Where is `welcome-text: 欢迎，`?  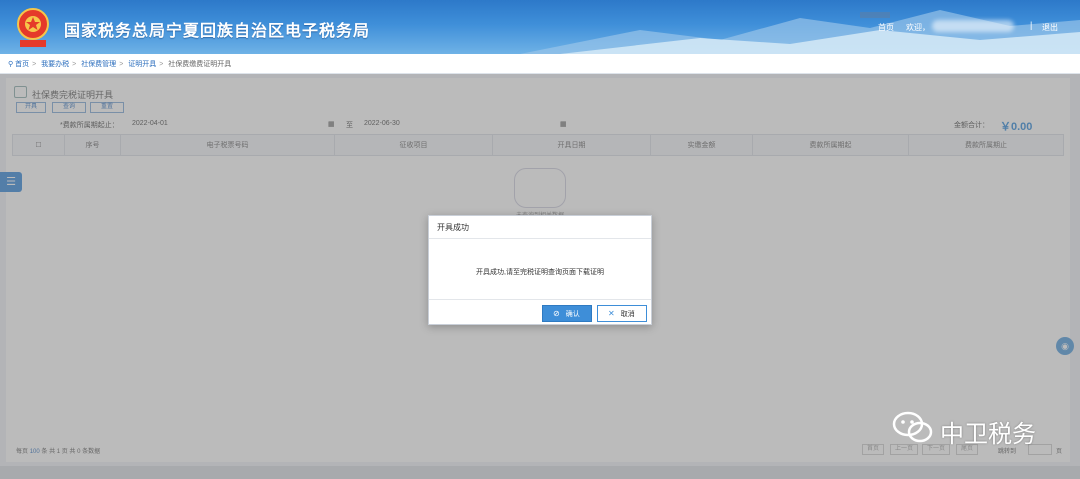 welcome-text: 欢迎， is located at coordinates (918, 27).